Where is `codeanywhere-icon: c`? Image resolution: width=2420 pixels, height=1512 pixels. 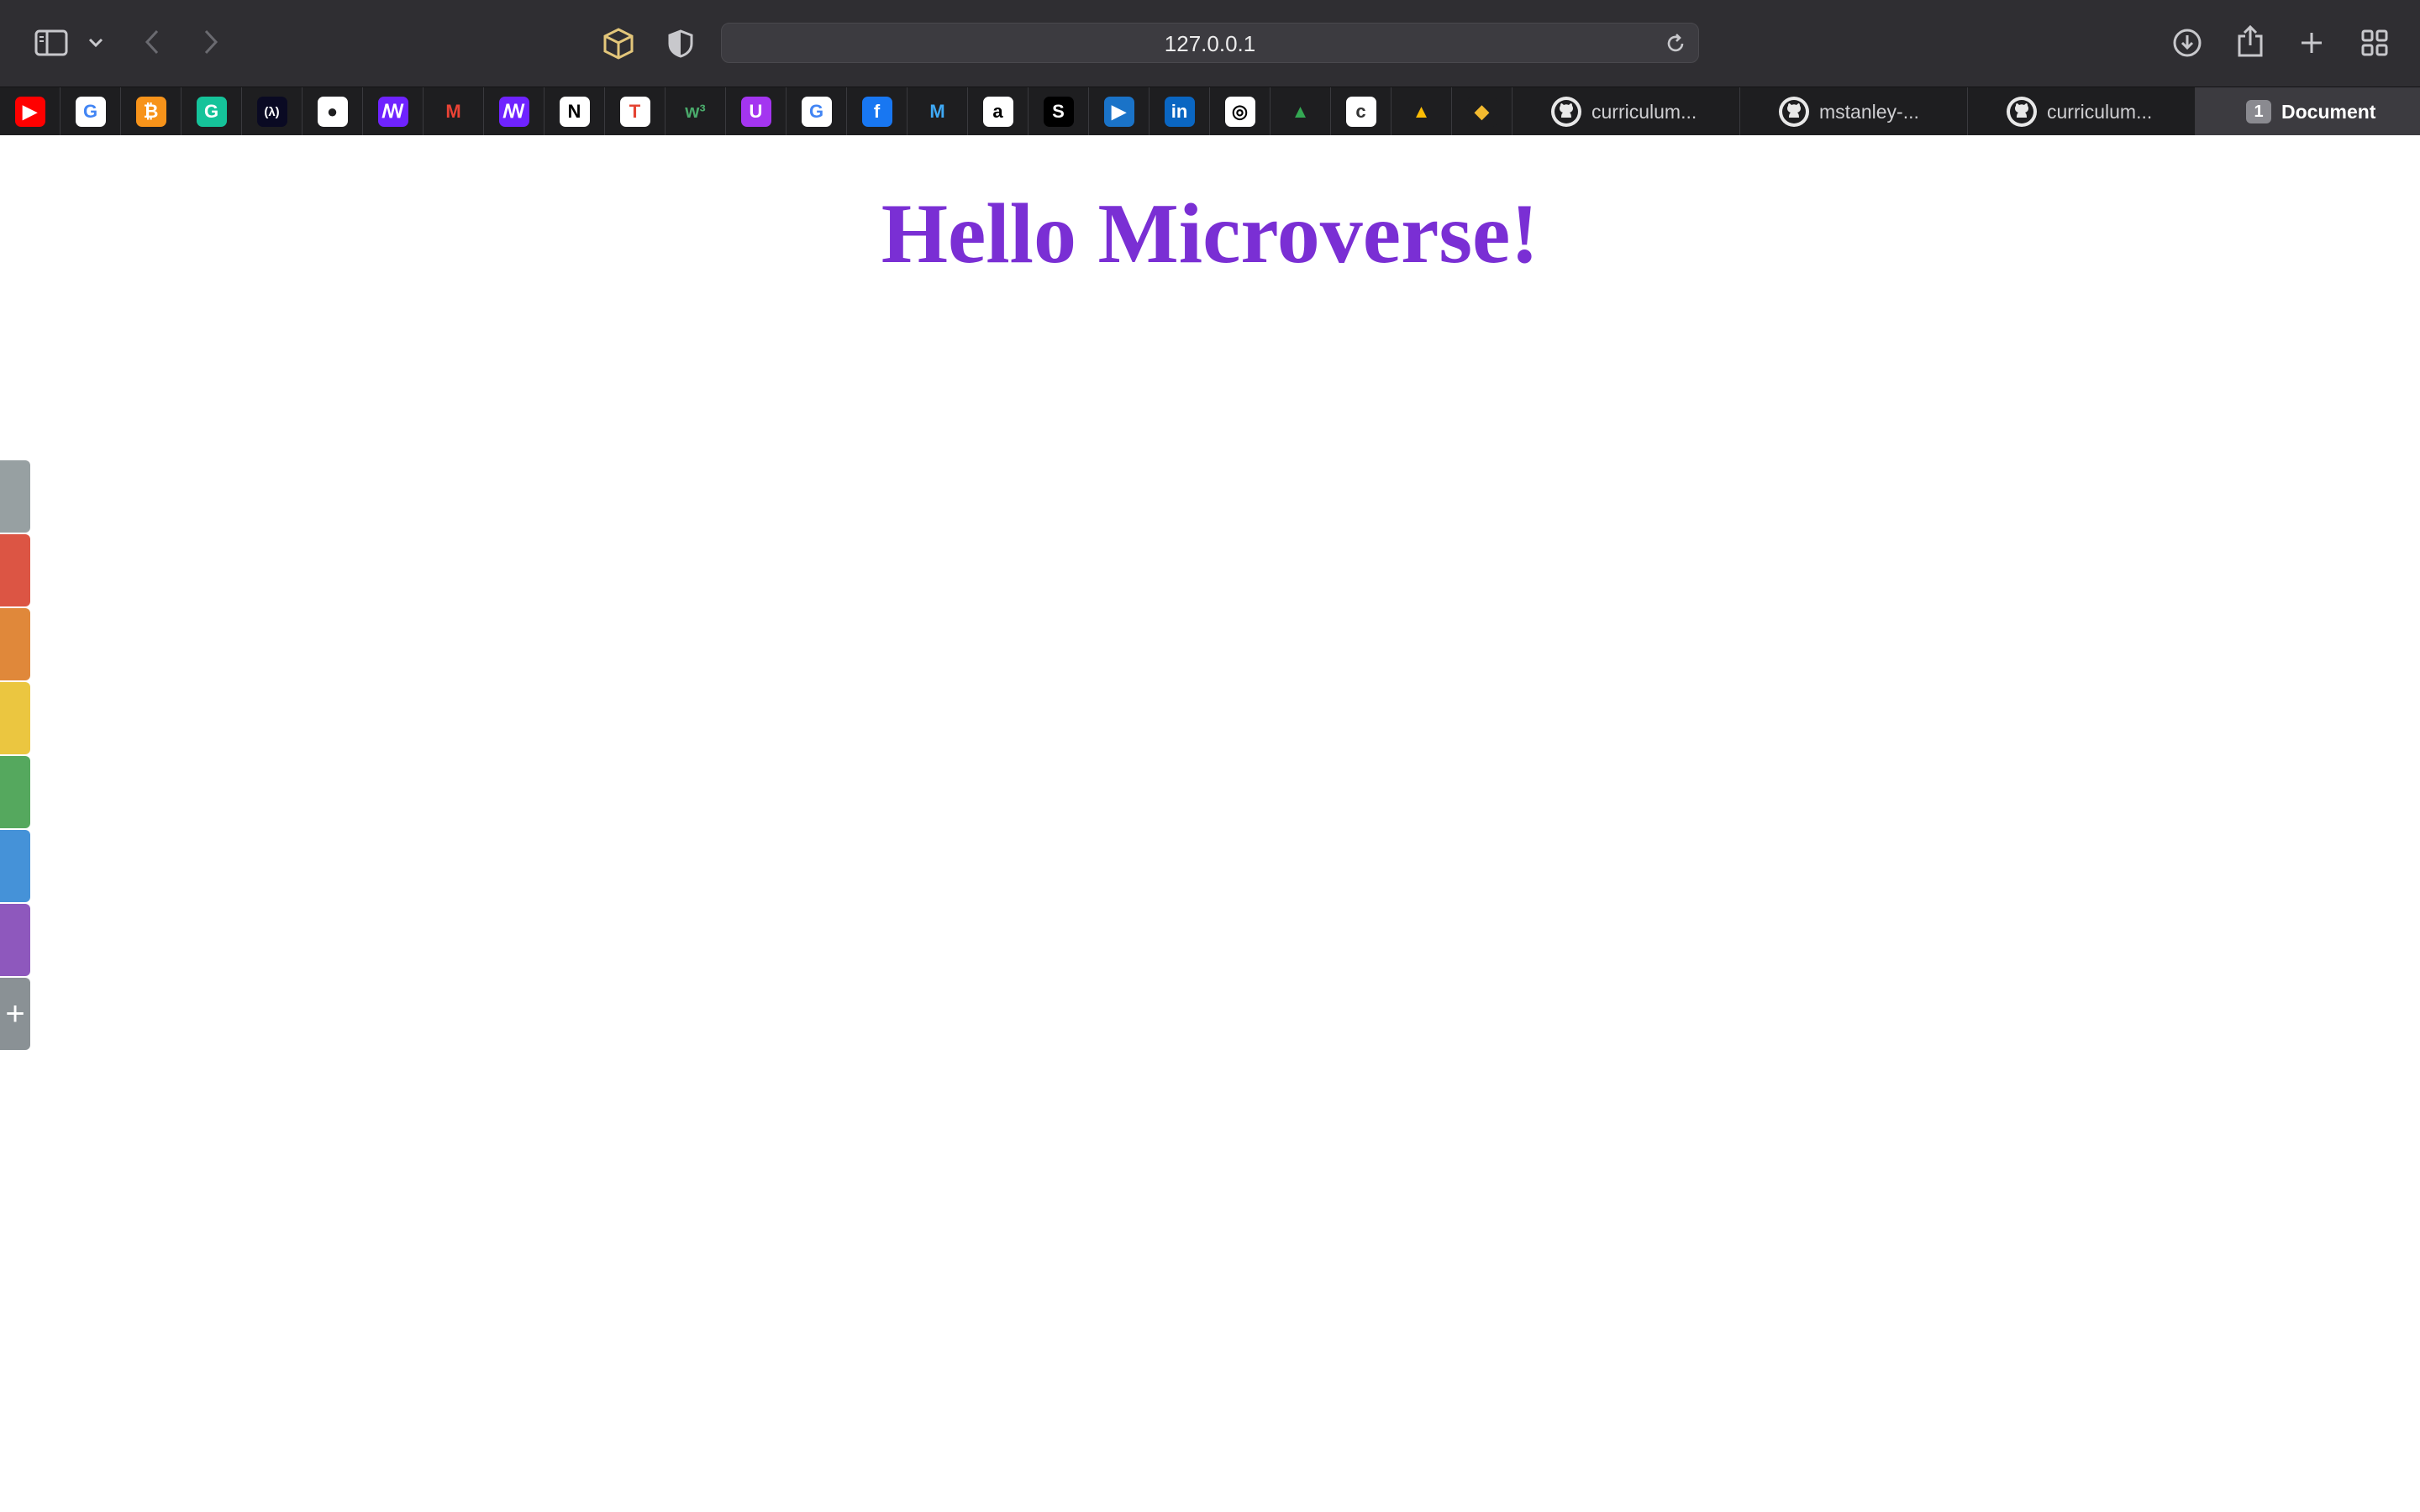 codeanywhere-icon: c is located at coordinates (1360, 112).